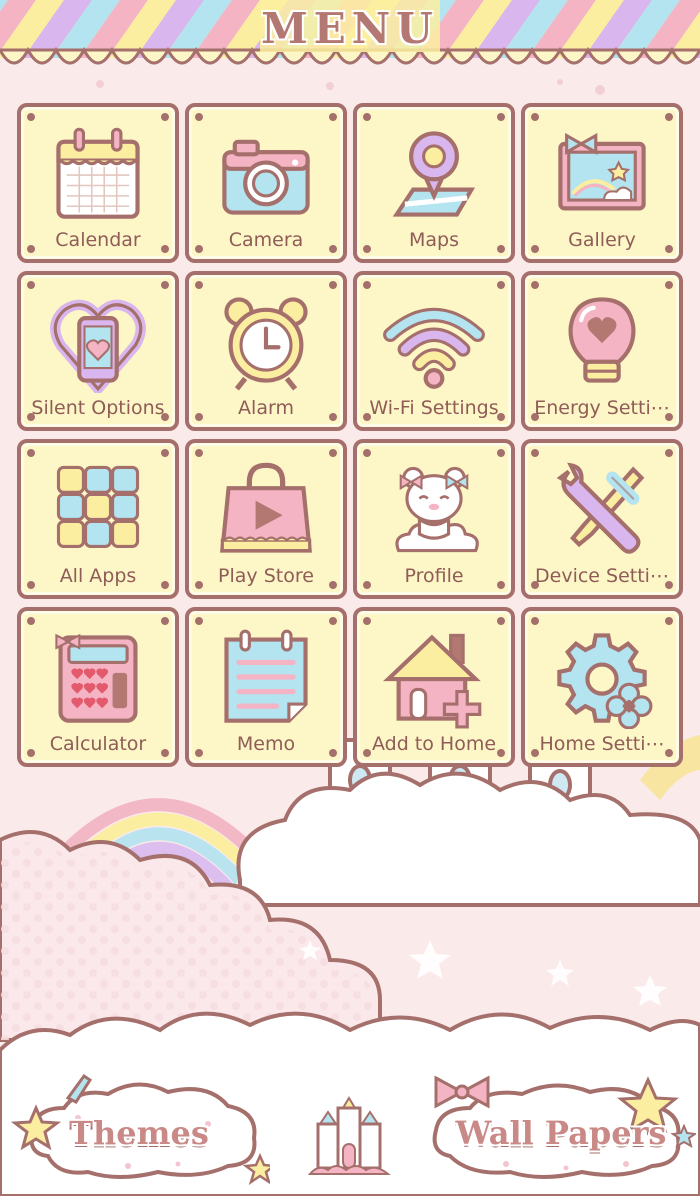 The width and height of the screenshot is (700, 1196). Describe the element at coordinates (434, 240) in the screenshot. I see `app-label: Maps` at that location.